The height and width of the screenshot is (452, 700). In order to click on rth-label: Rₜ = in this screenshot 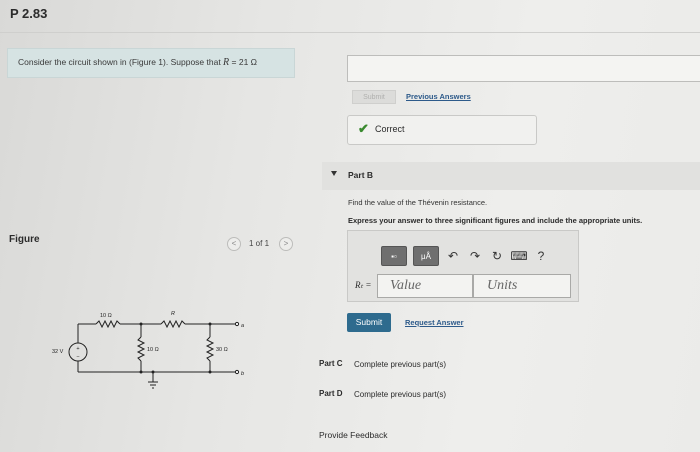, I will do `click(363, 285)`.